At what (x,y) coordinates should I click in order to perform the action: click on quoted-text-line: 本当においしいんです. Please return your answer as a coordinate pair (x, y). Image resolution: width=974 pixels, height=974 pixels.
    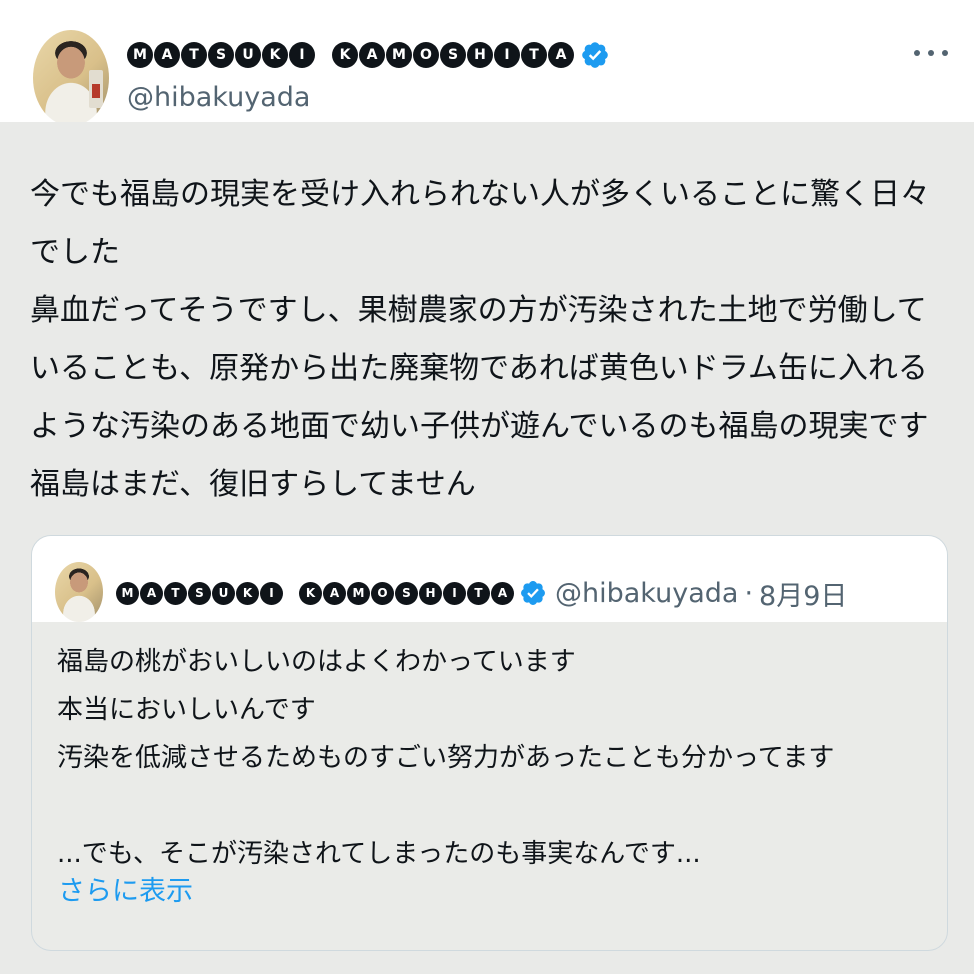
    Looking at the image, I should click on (186, 710).